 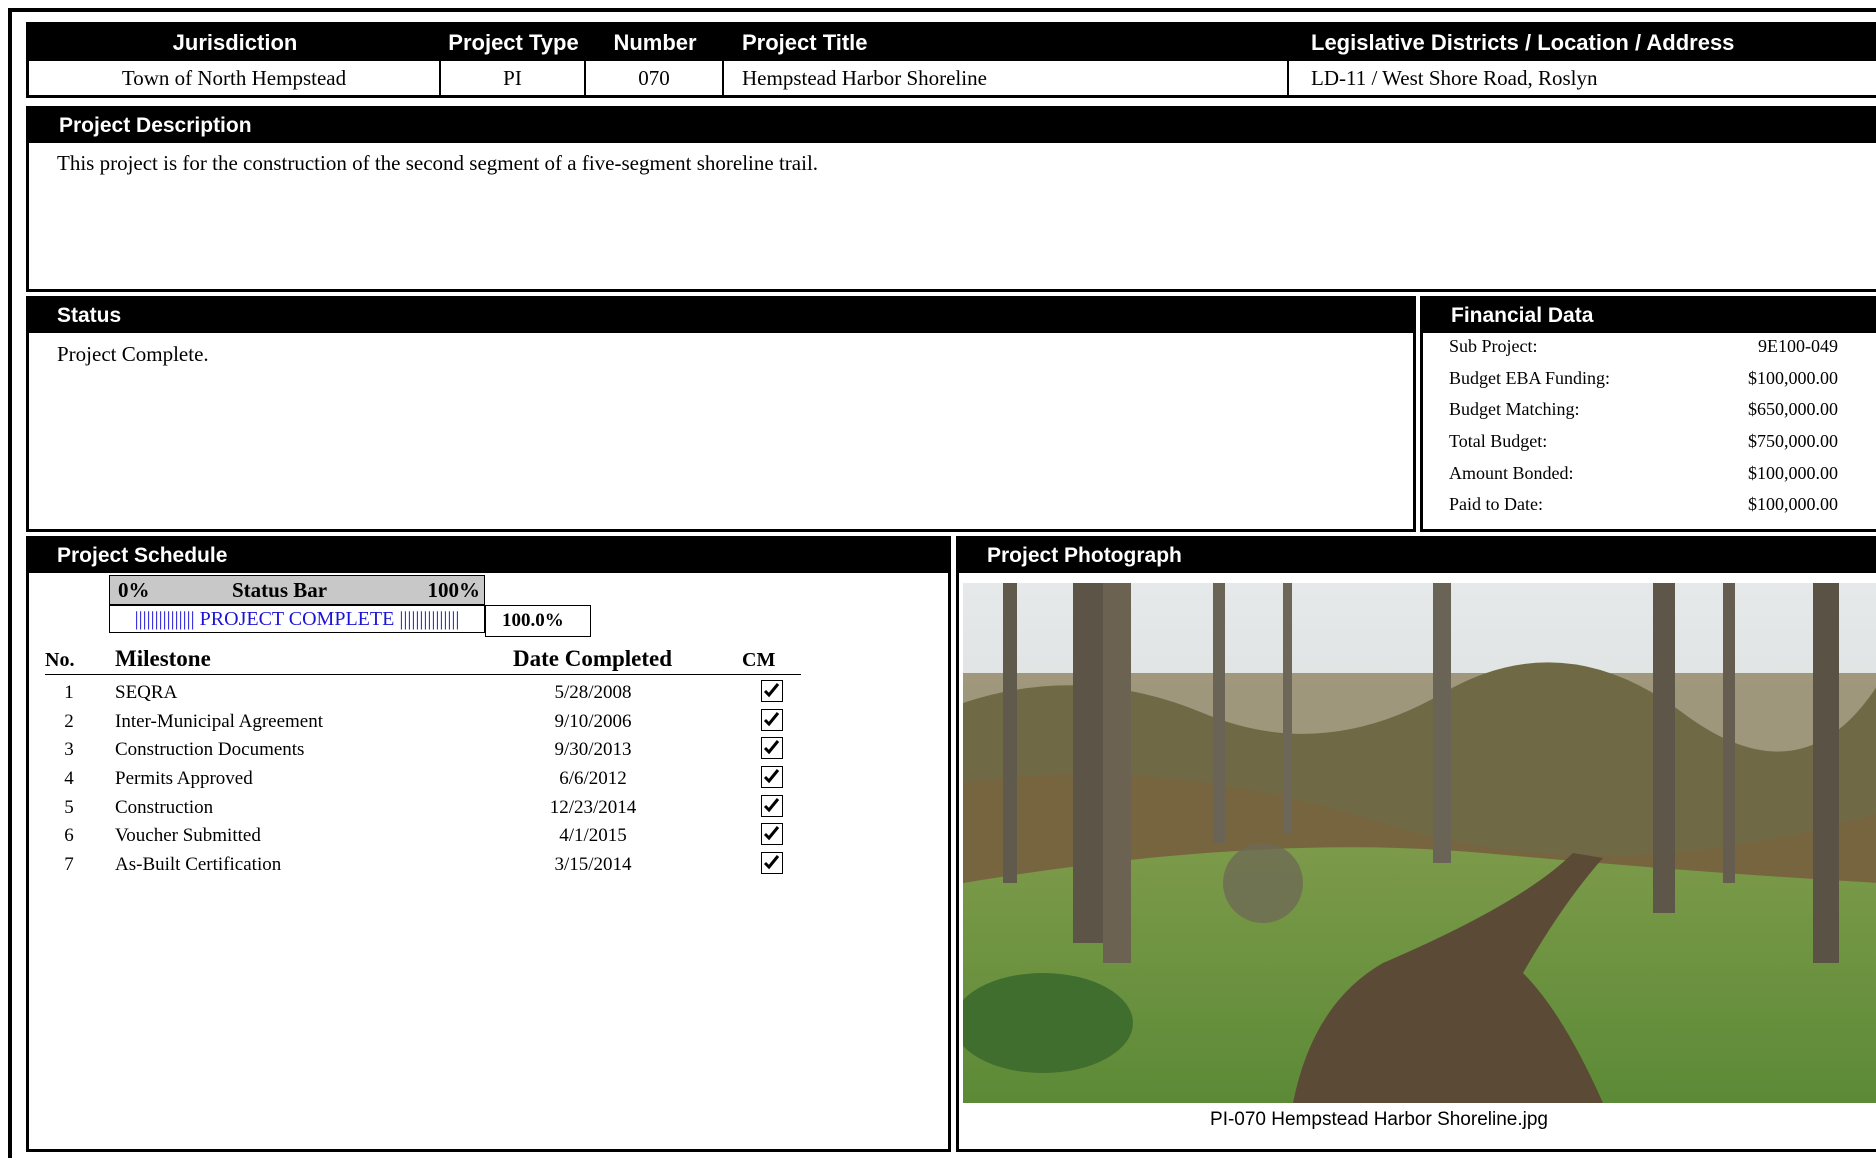 What do you see at coordinates (1496, 504) in the screenshot?
I see `financial-label: Paid to Date:` at bounding box center [1496, 504].